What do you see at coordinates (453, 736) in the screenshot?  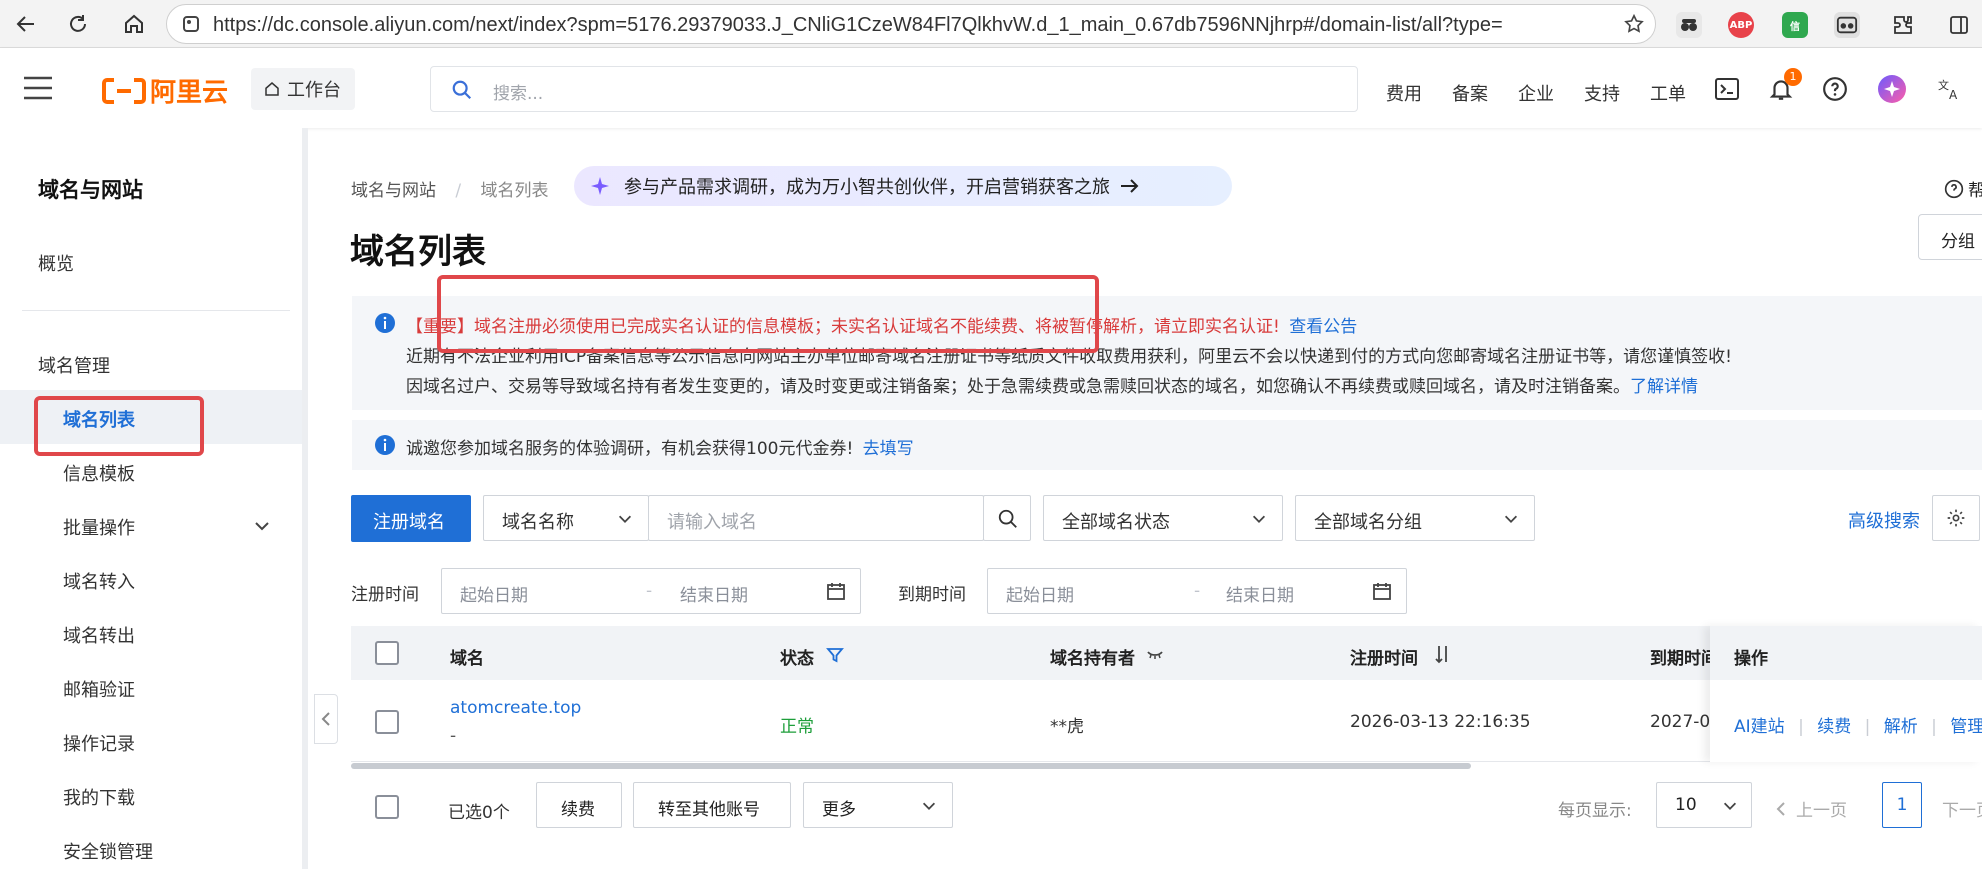 I see `domain-sub-text: -` at bounding box center [453, 736].